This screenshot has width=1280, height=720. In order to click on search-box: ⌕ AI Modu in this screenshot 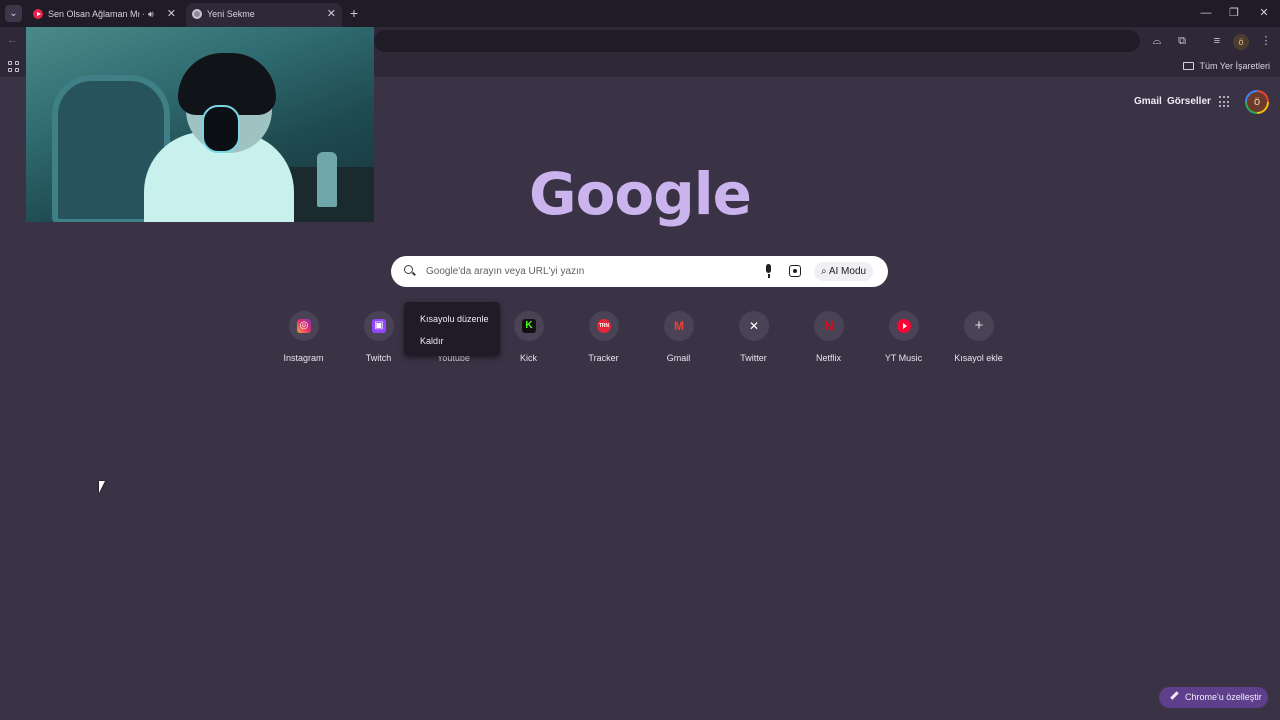, I will do `click(639, 271)`.